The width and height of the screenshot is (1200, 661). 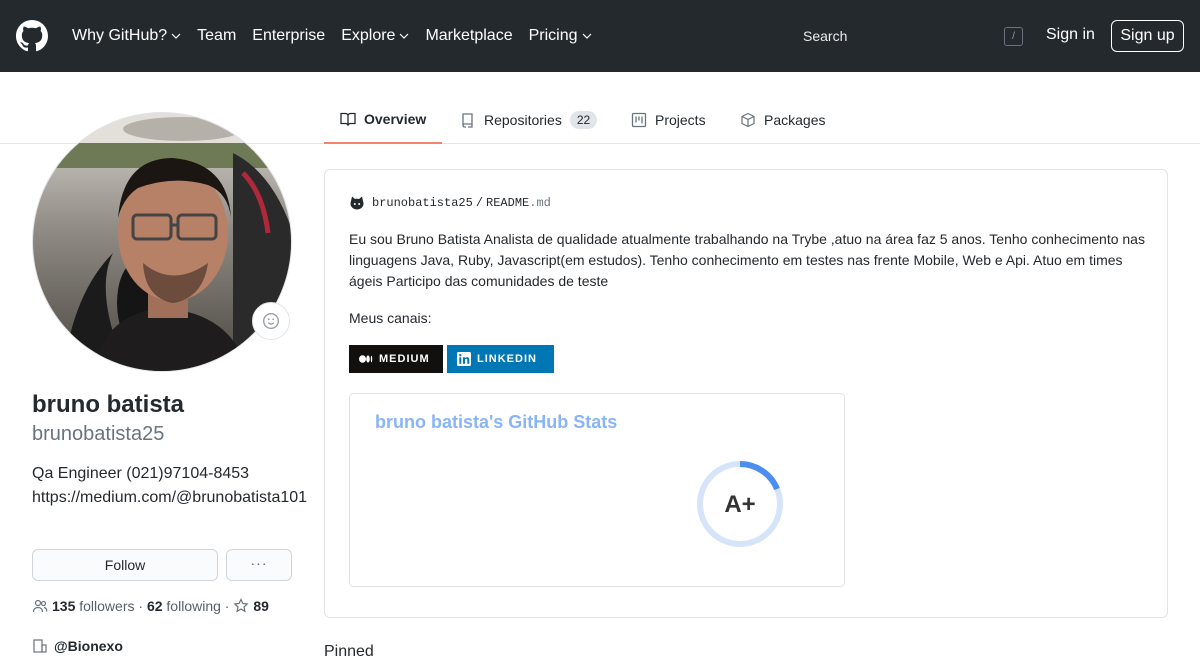 What do you see at coordinates (507, 203) in the screenshot?
I see `readme-file-name: README` at bounding box center [507, 203].